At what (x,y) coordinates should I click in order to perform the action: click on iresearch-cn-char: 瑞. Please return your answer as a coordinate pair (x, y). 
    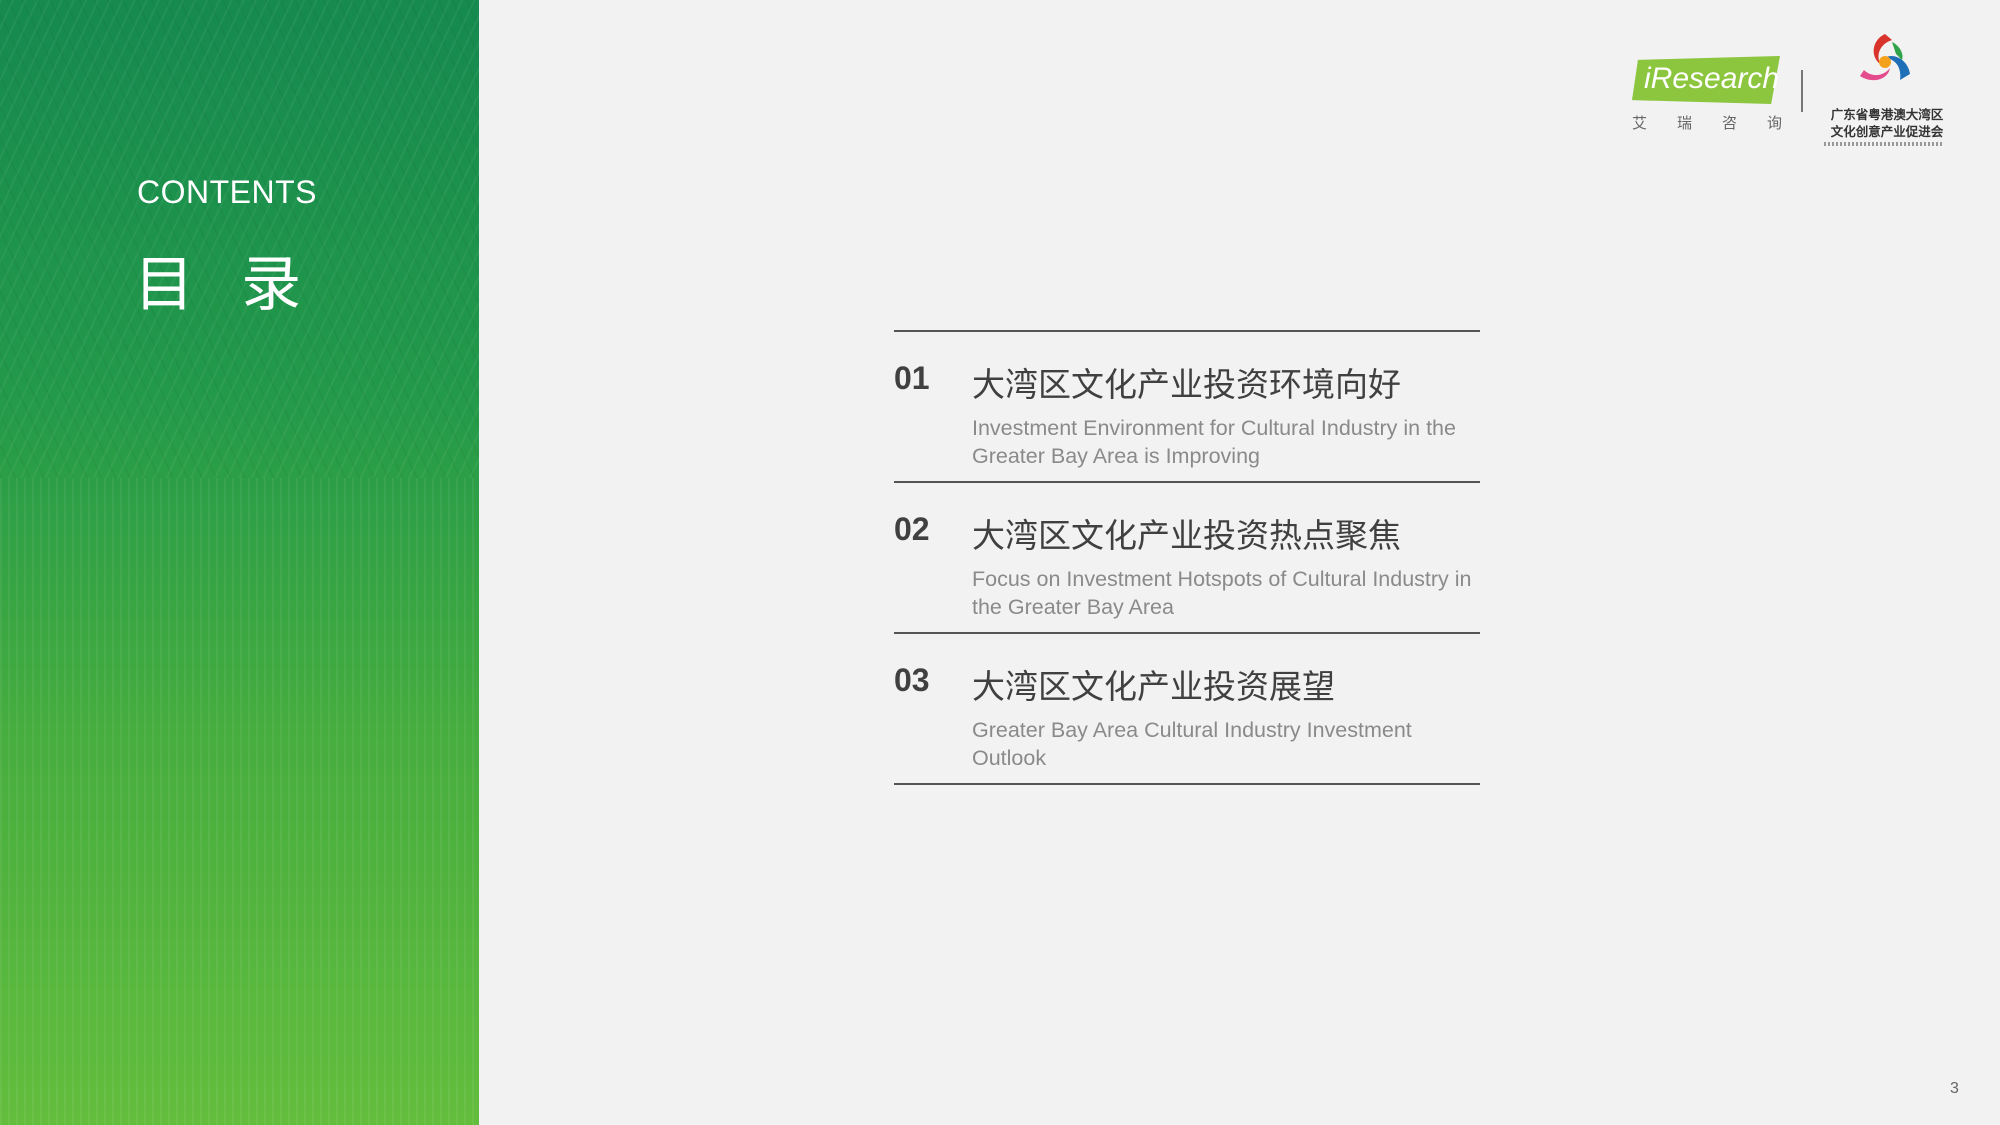
    Looking at the image, I should click on (1684, 123).